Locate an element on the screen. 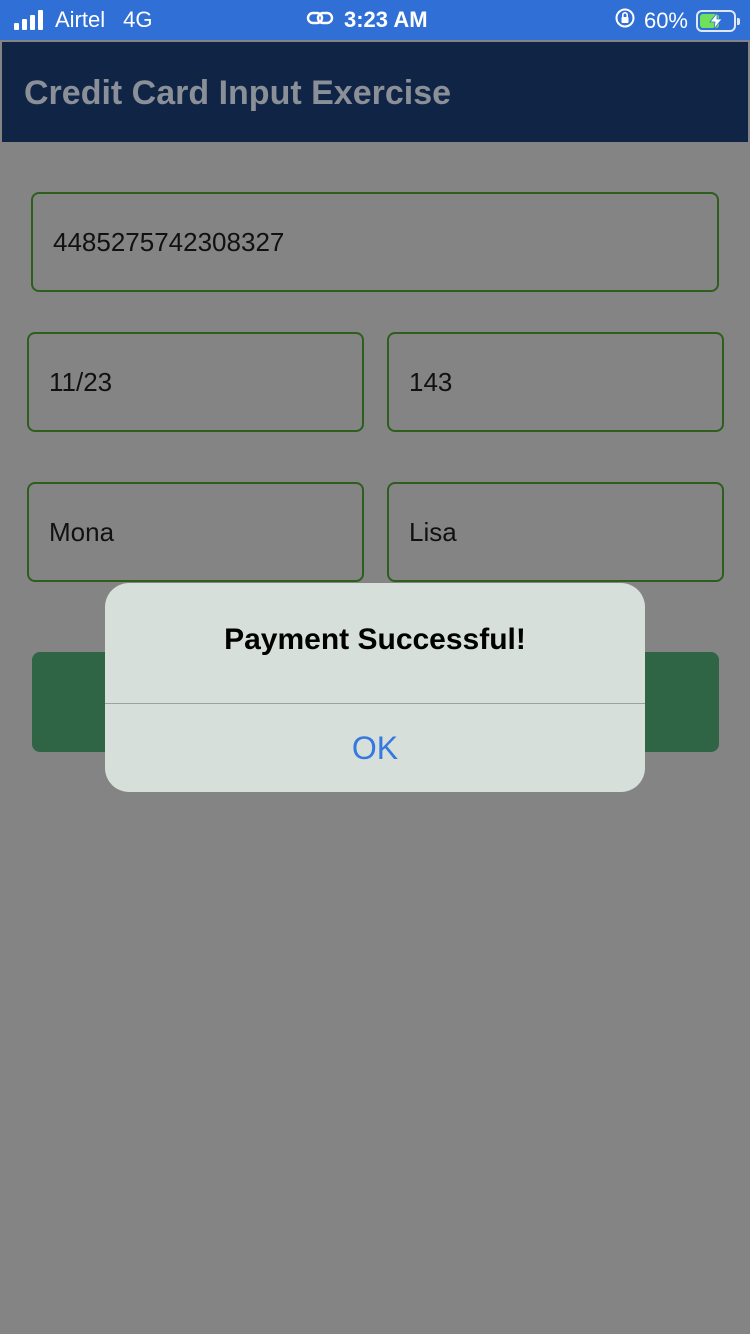 The image size is (750, 1334). cvc-field is located at coordinates (555, 382).